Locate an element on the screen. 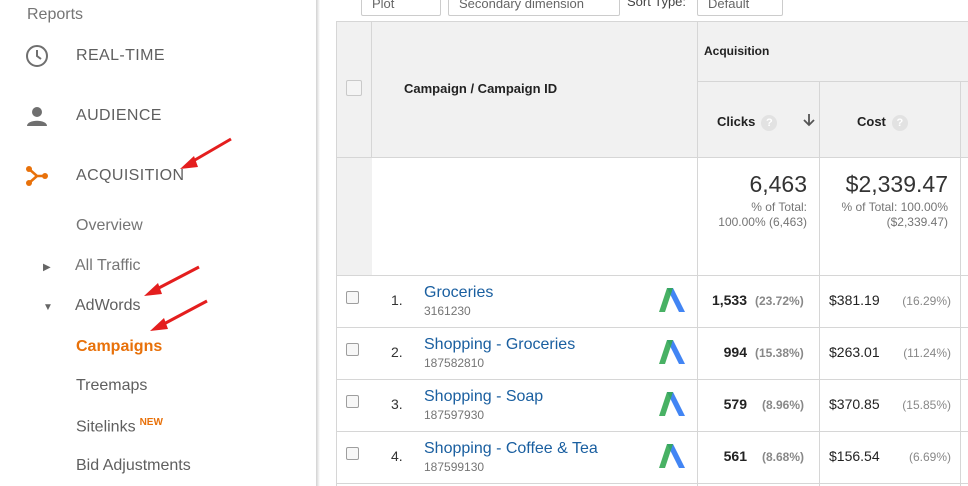  reports-section-label: Reports is located at coordinates (55, 14).